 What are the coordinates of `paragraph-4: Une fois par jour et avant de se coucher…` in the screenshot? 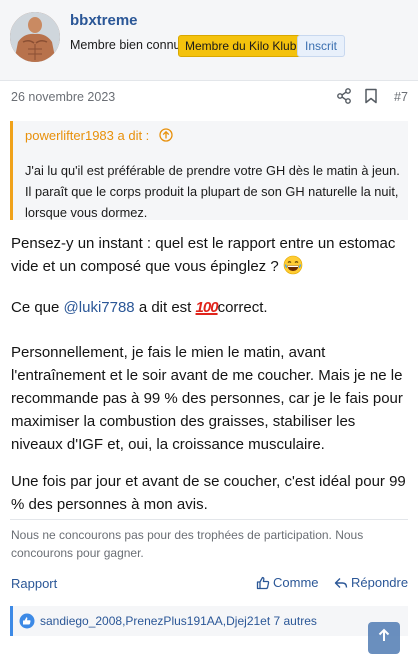 It's located at (208, 493).